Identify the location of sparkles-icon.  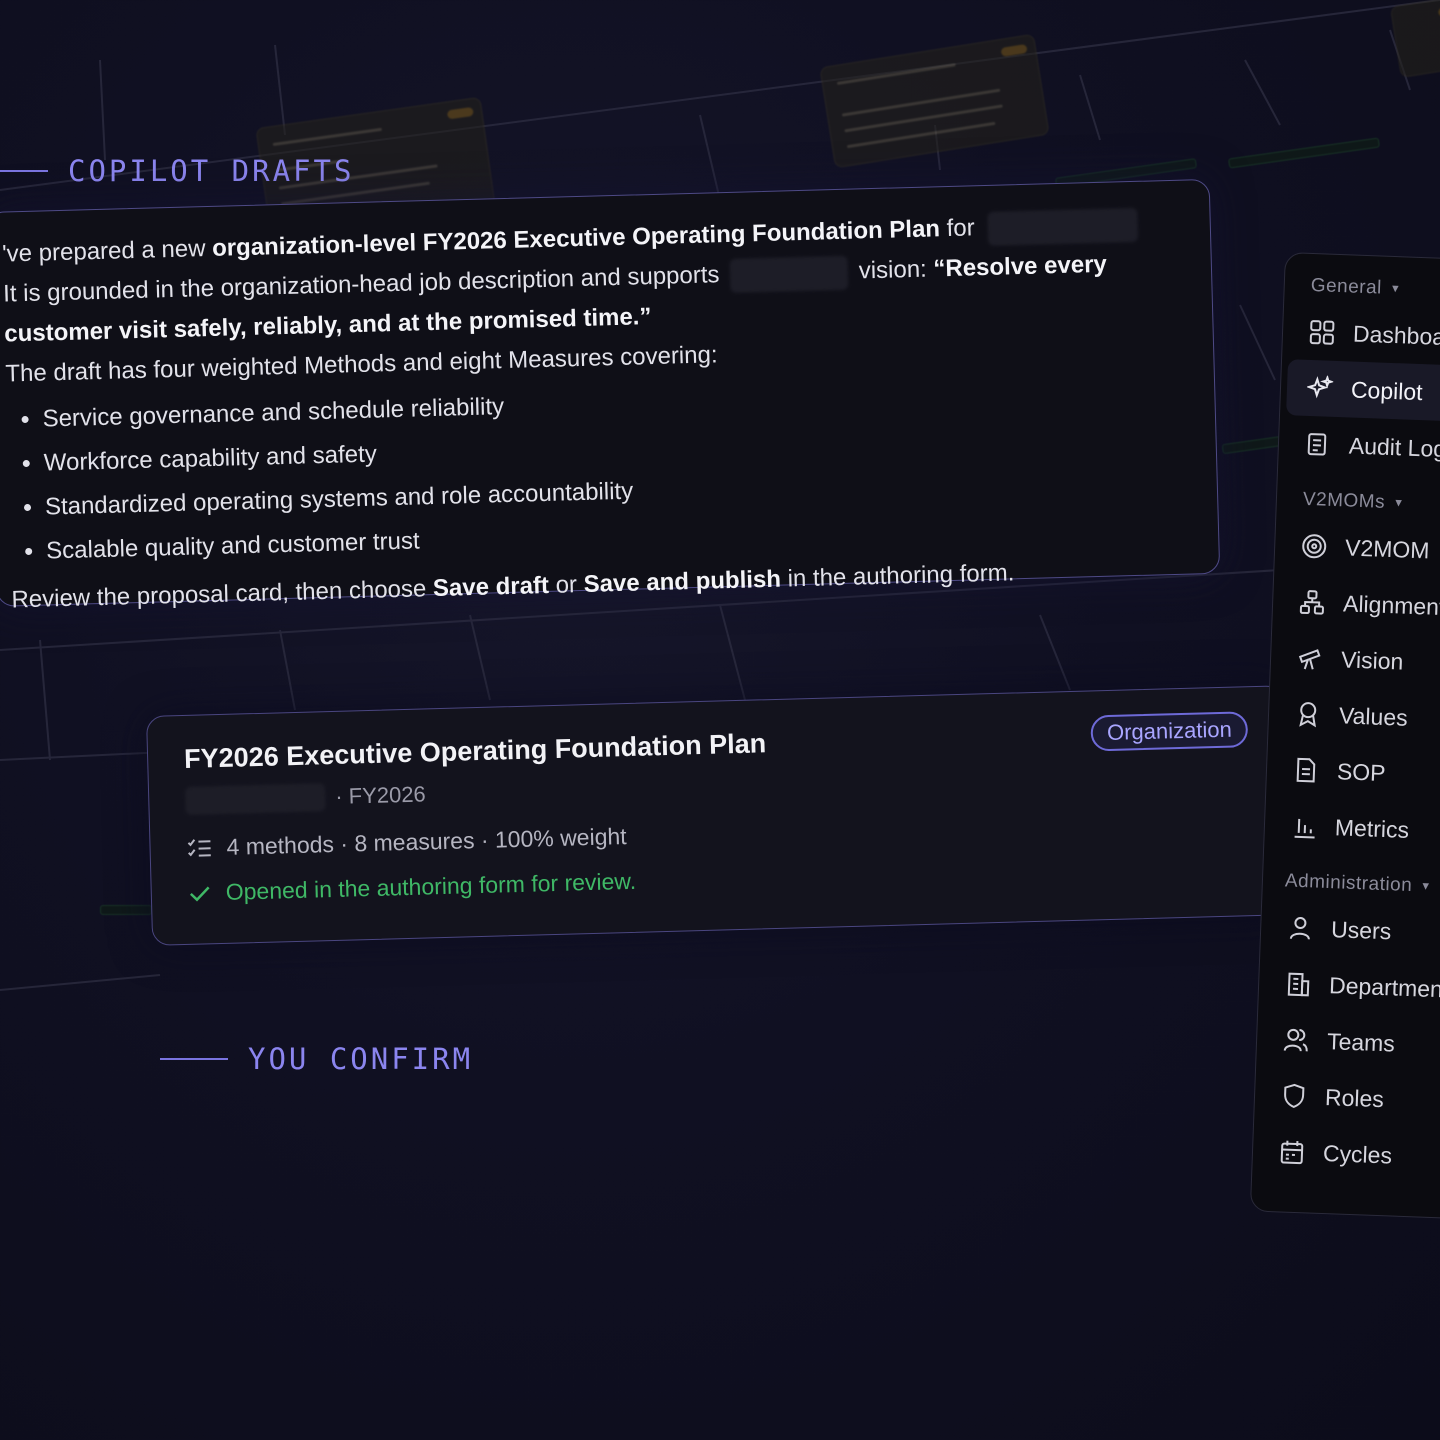
(1320, 386).